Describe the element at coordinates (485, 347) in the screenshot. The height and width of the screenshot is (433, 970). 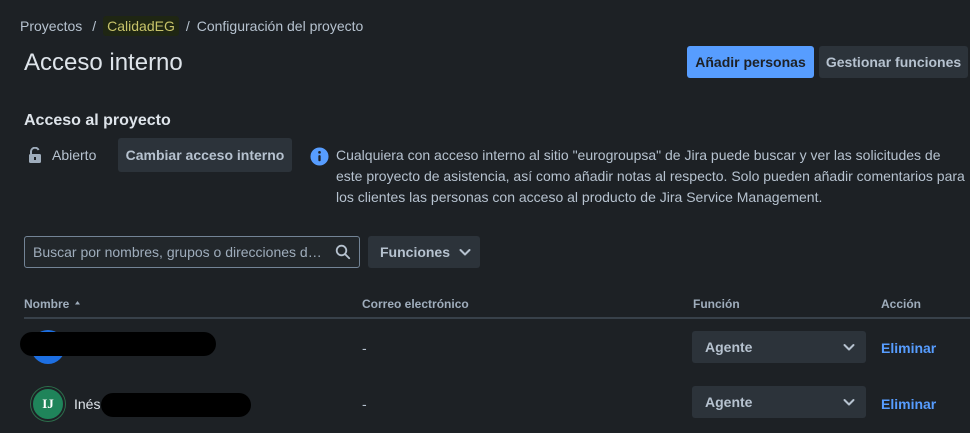
I see `table-row: - Agente Eliminar` at that location.